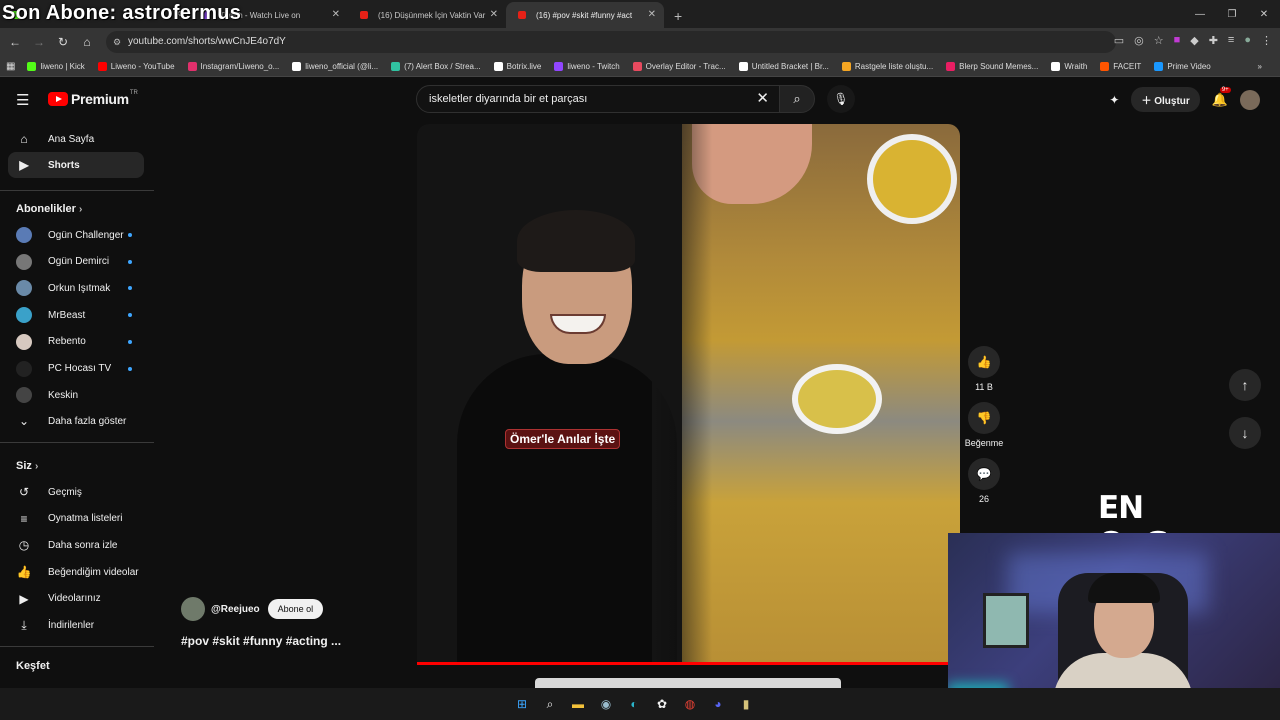 Image resolution: width=1280 pixels, height=720 pixels. Describe the element at coordinates (550, 704) in the screenshot. I see `taskbar-search-icon: ⌕` at that location.